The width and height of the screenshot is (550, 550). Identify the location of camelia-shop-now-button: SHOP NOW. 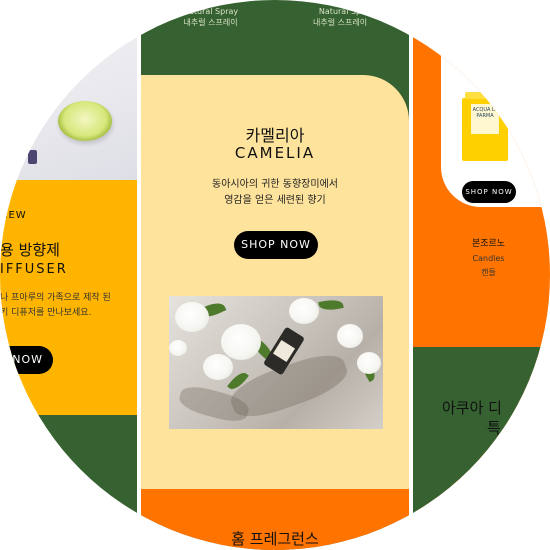
(276, 245).